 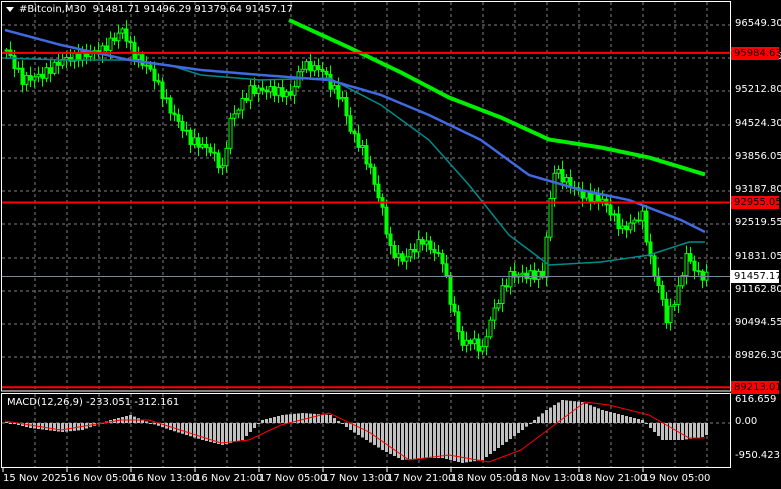 What do you see at coordinates (758, 23) in the screenshot?
I see `price-axis-label: 96549.30` at bounding box center [758, 23].